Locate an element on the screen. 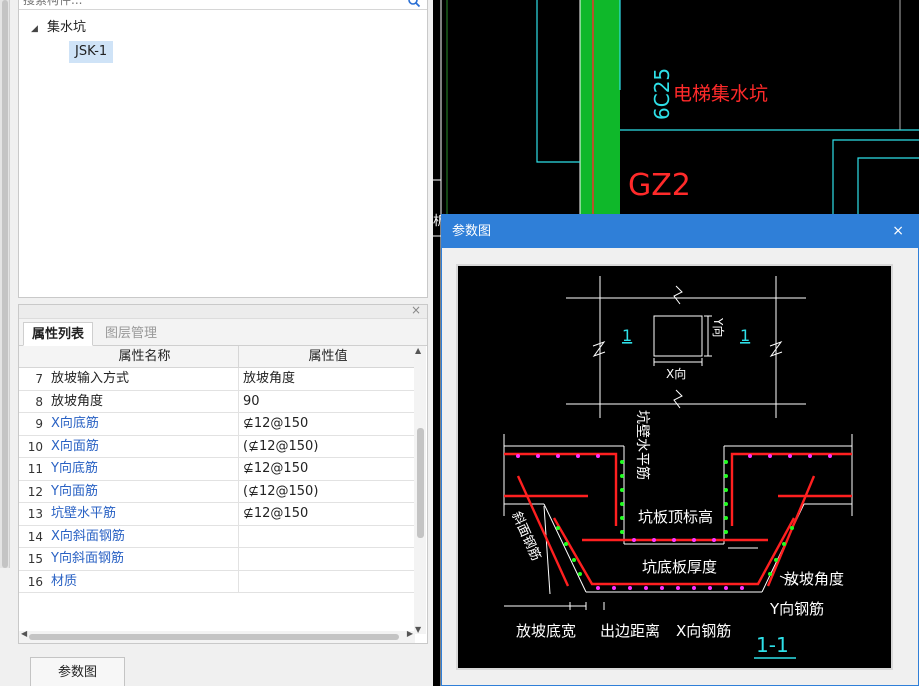  table-row: 12 Y向面筋 (⊈12@150) is located at coordinates (217, 492).